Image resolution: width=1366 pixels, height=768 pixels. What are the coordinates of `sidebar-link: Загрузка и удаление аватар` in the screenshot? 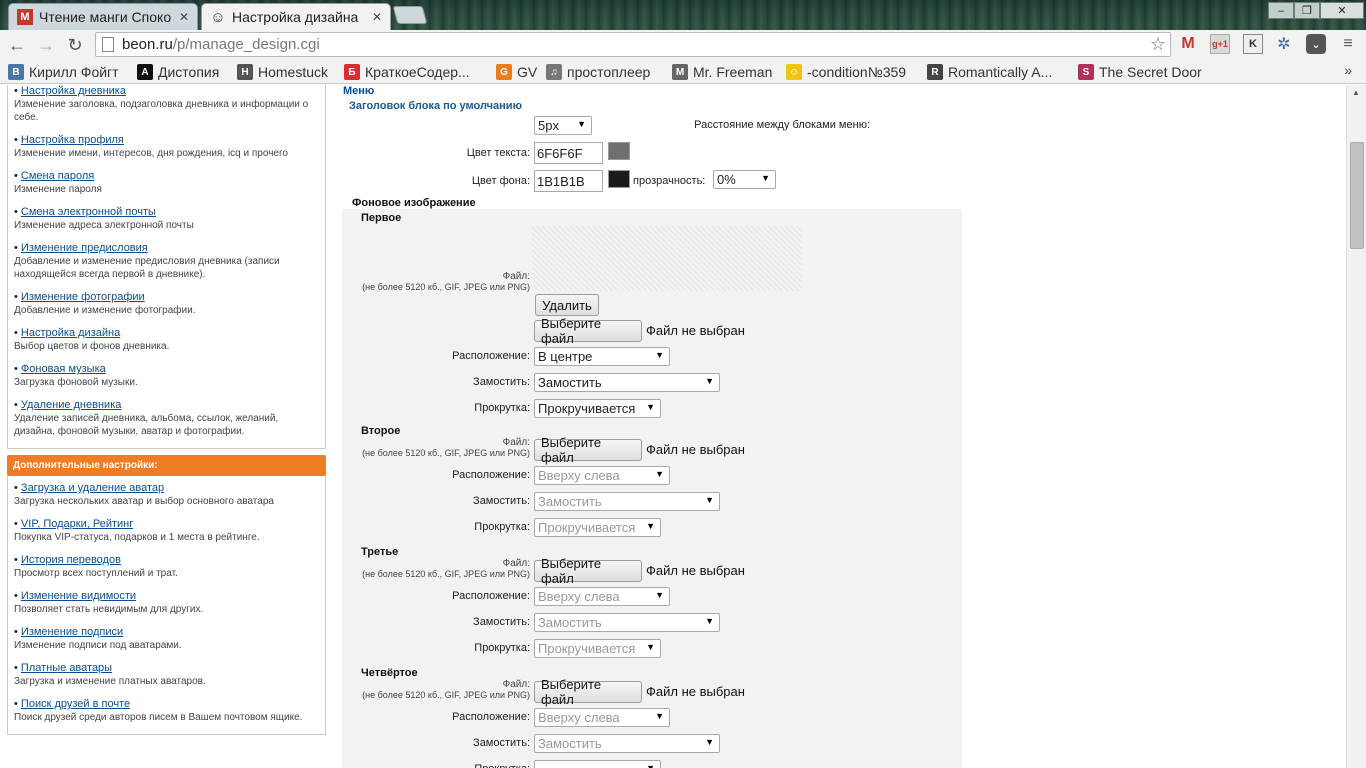 It's located at (92, 488).